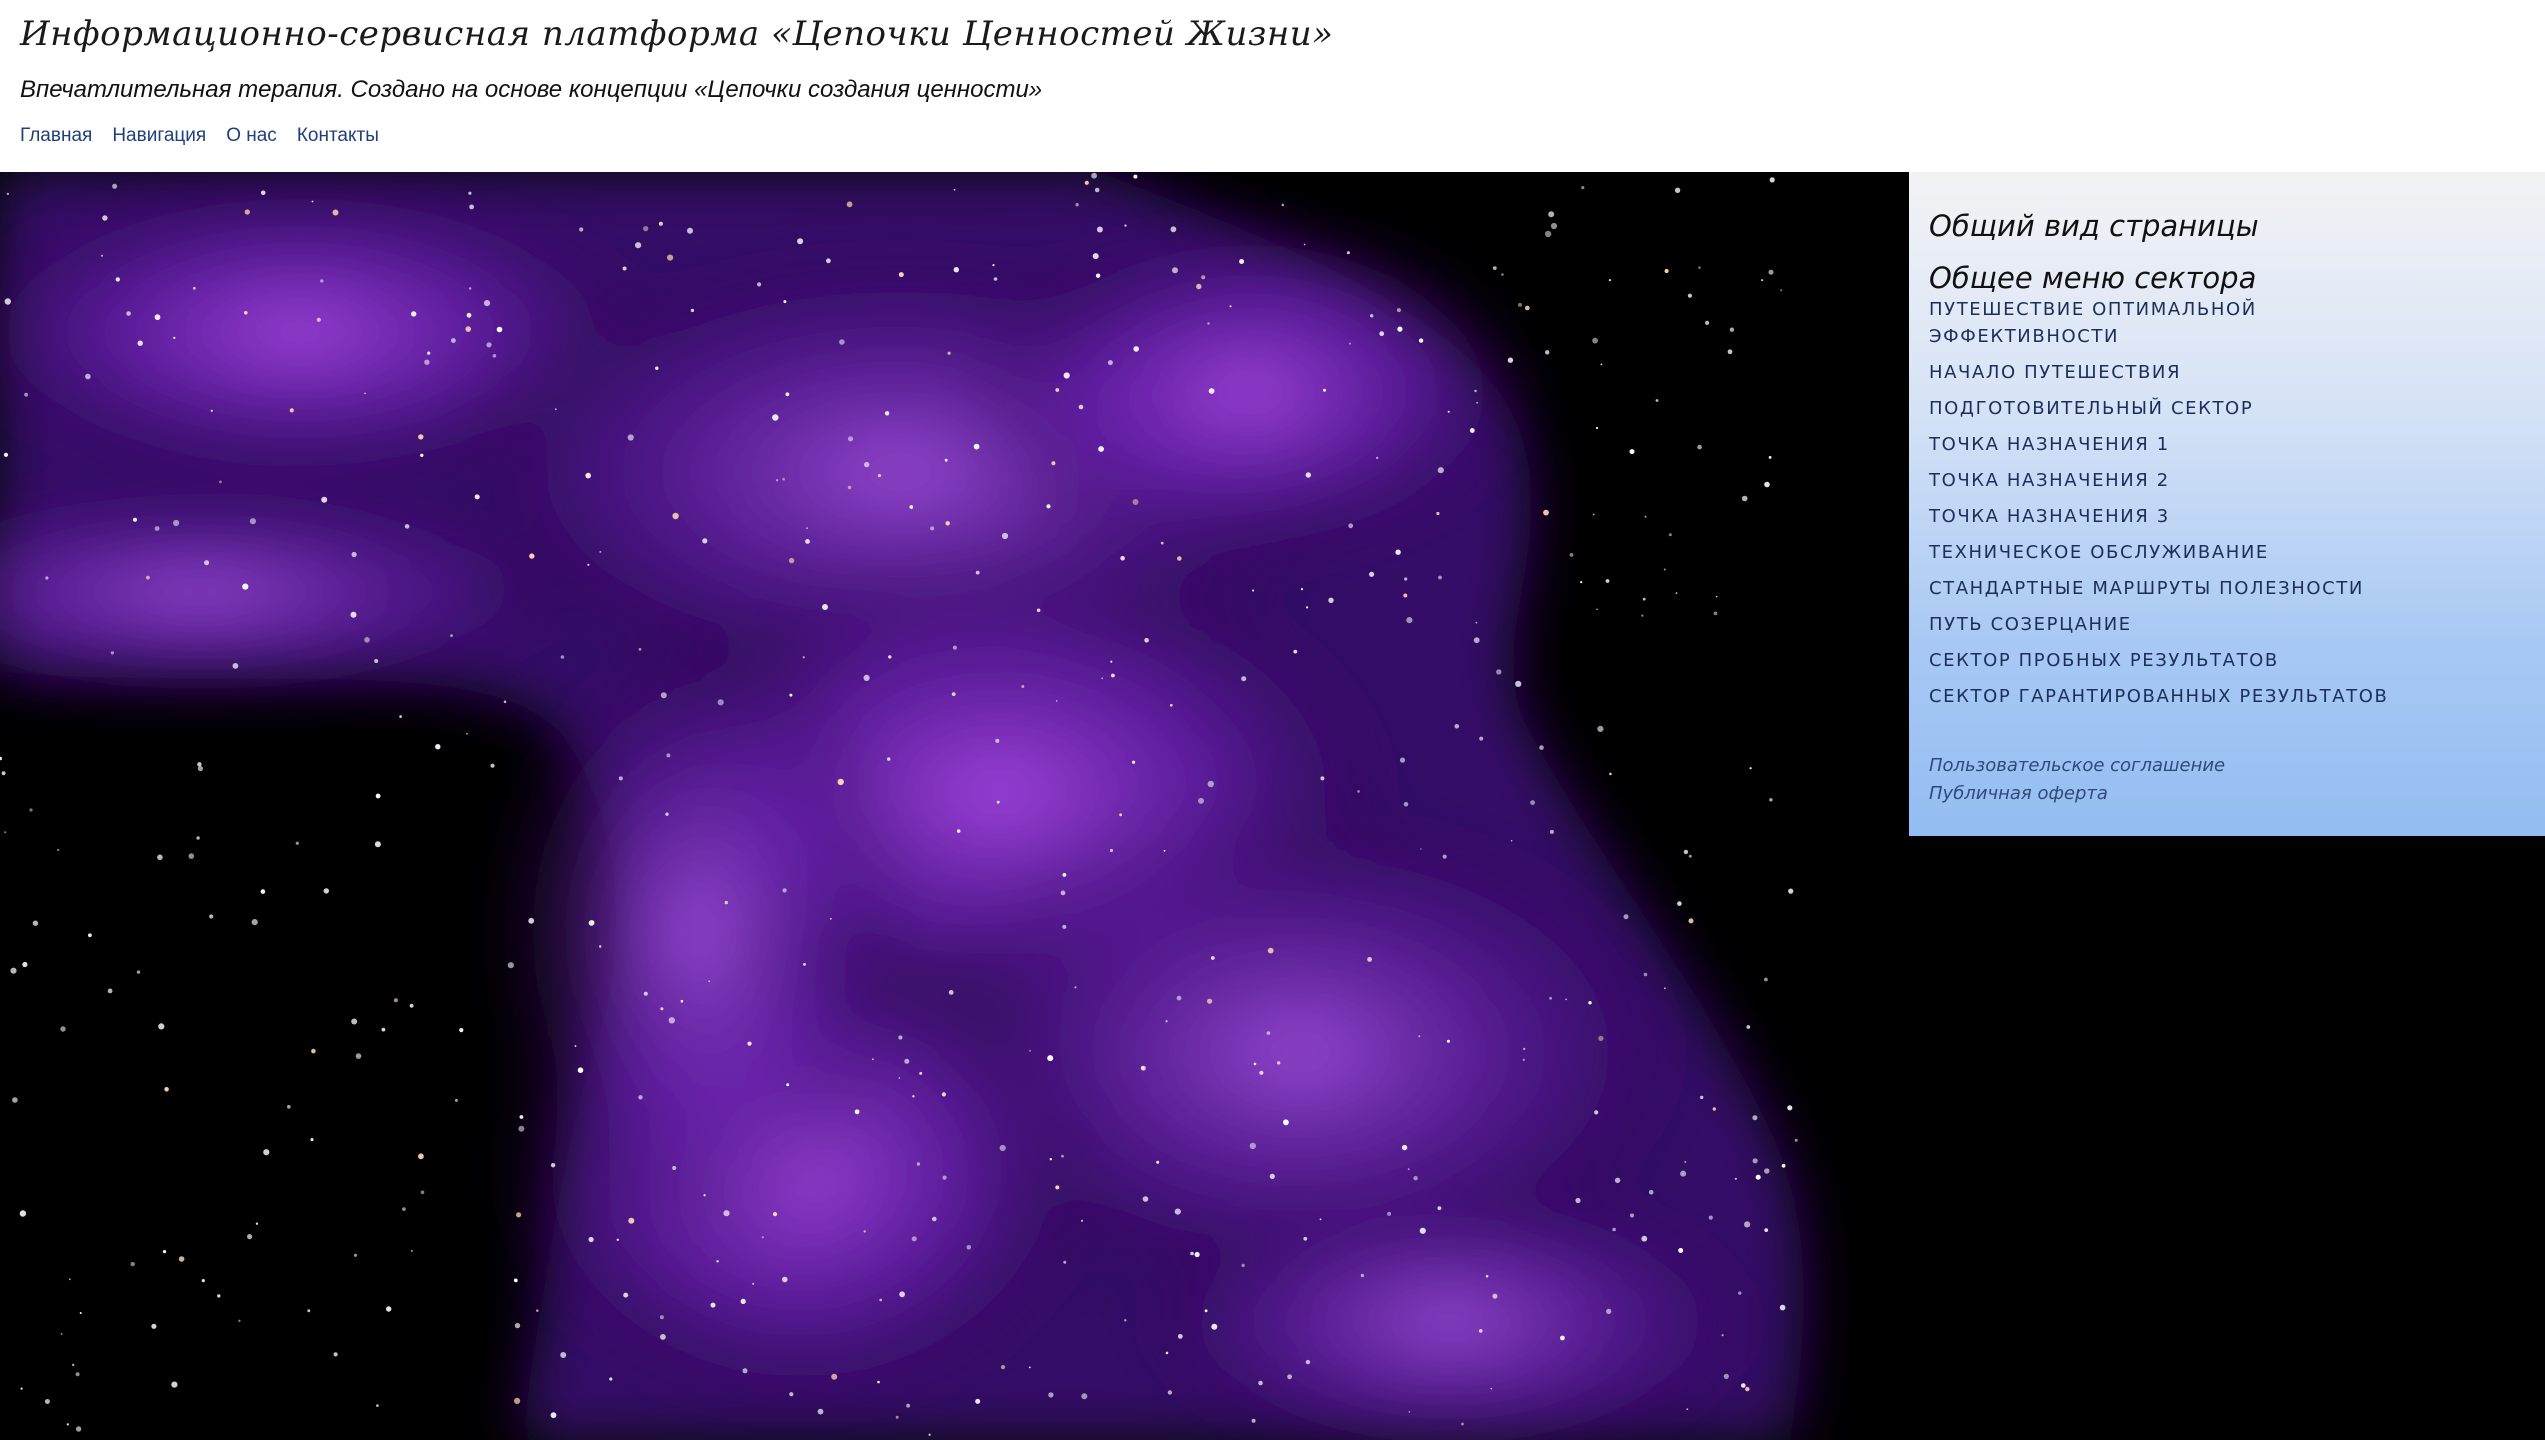  What do you see at coordinates (2227, 660) in the screenshot?
I see `menu-item-trial-results: Сектор пробных результатов` at bounding box center [2227, 660].